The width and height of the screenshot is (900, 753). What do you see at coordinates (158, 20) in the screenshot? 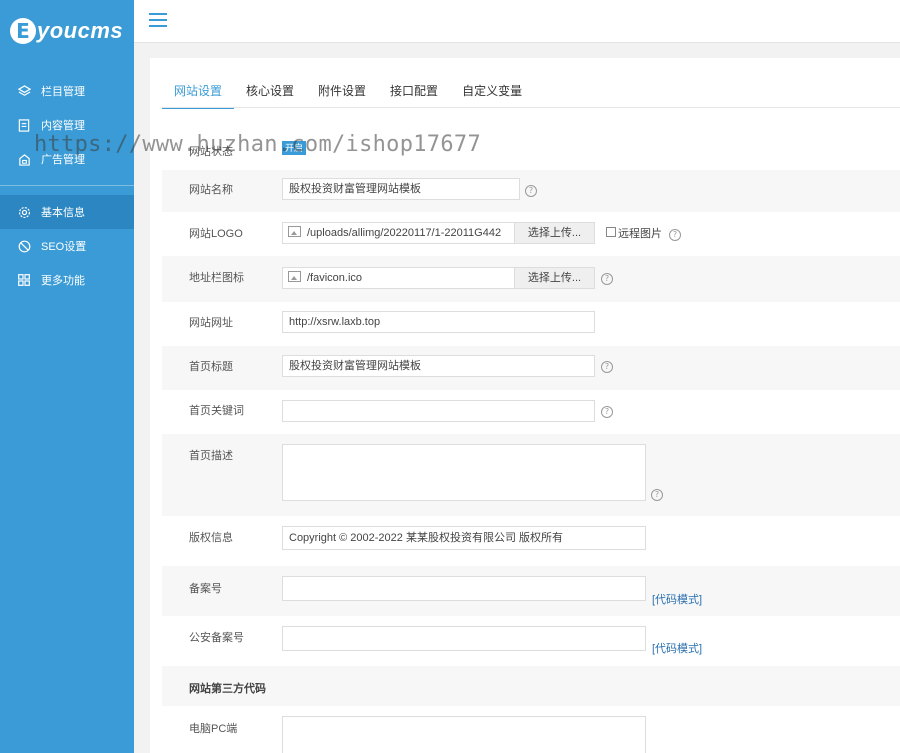
I see `menu-toggle-icon` at bounding box center [158, 20].